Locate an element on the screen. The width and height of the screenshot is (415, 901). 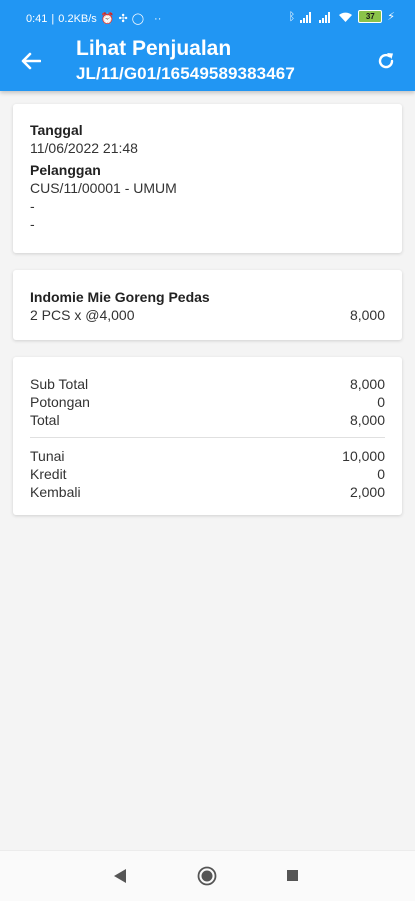
cash-value: 10,000 is located at coordinates (363, 456).